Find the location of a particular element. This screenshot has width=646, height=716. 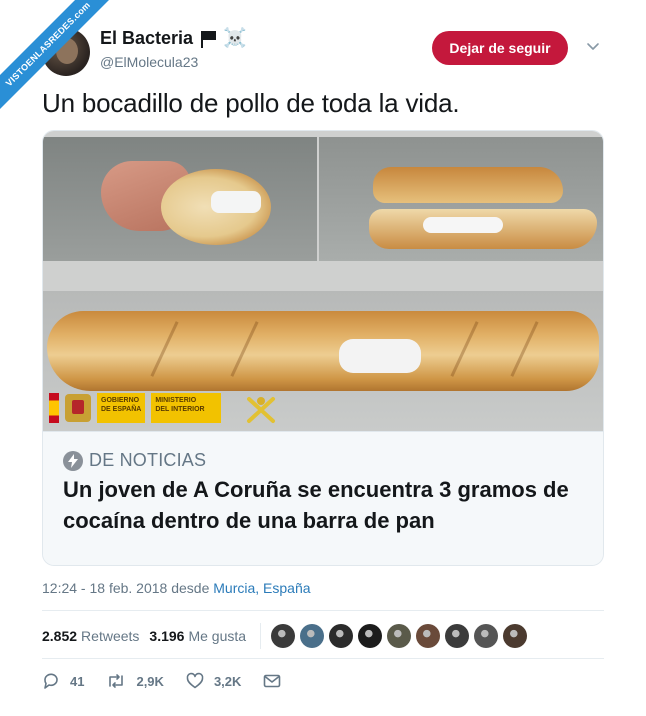

retweet-label: Retweets is located at coordinates (110, 636).